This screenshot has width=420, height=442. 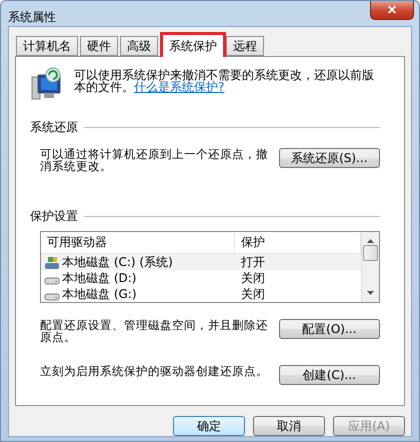 I want to click on scroll-thumb, so click(x=370, y=253).